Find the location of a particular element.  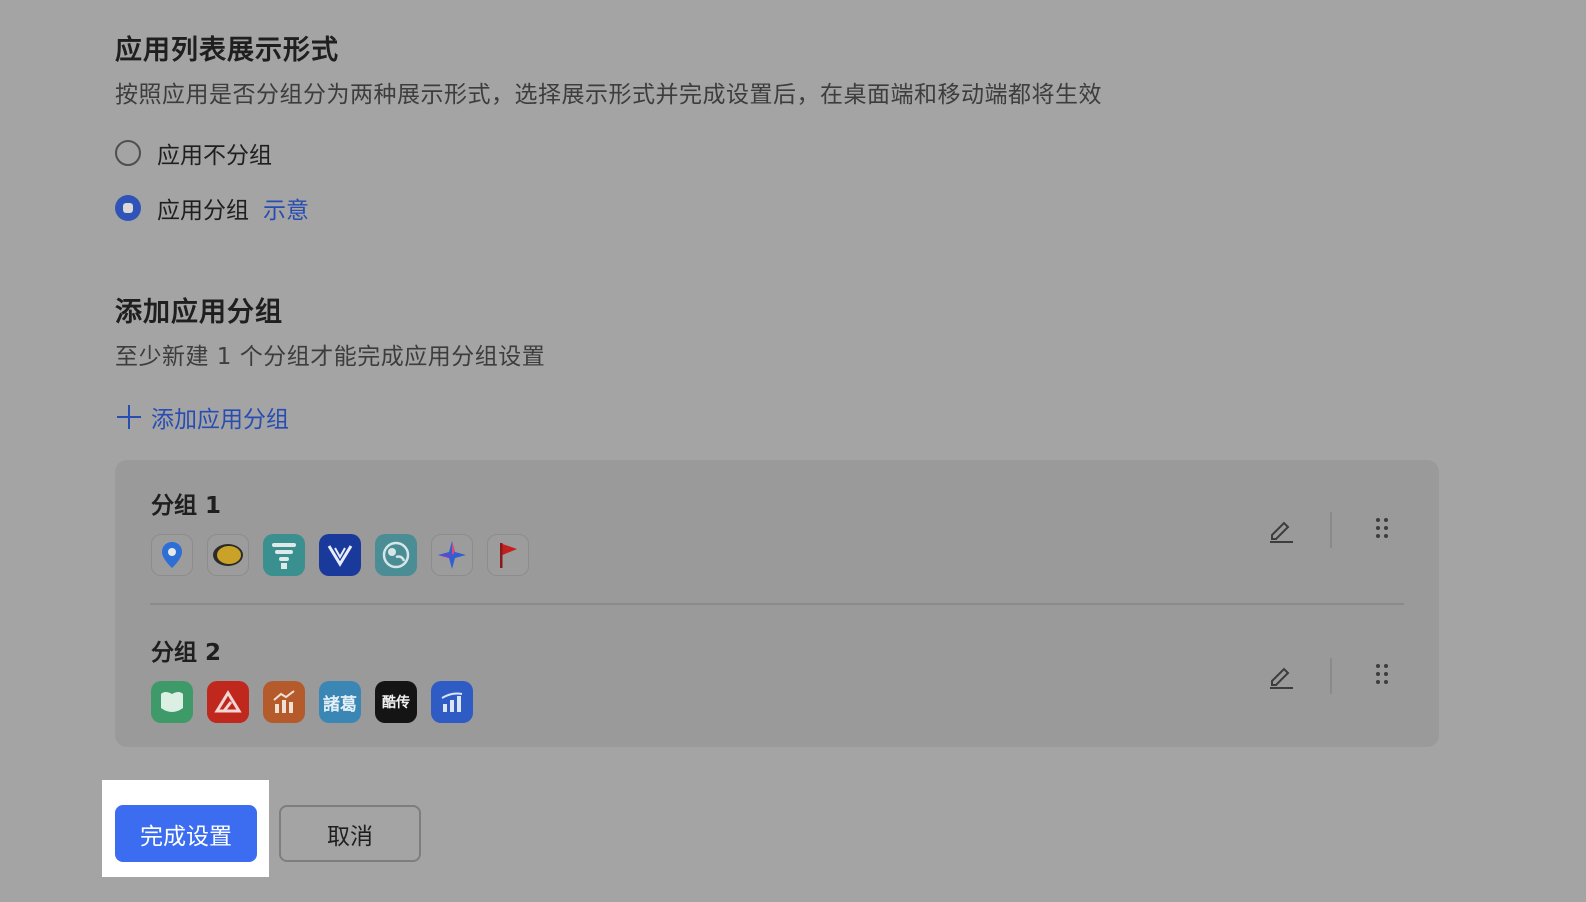

cancel-button: 取消 is located at coordinates (350, 833).